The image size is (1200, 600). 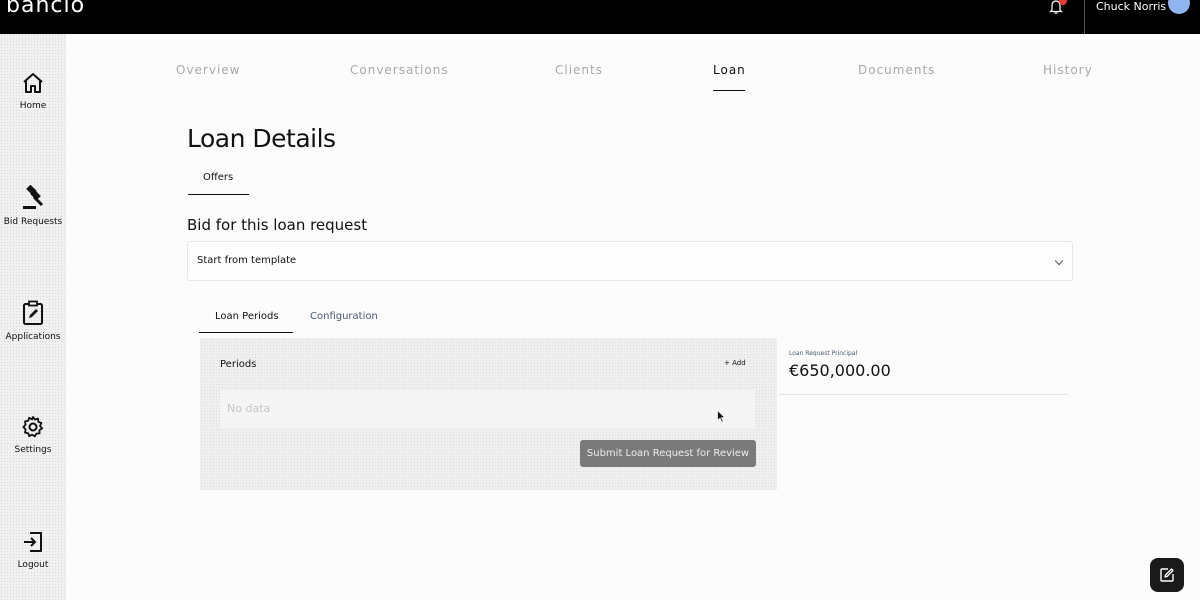 I want to click on tab-offers: Offers, so click(x=218, y=177).